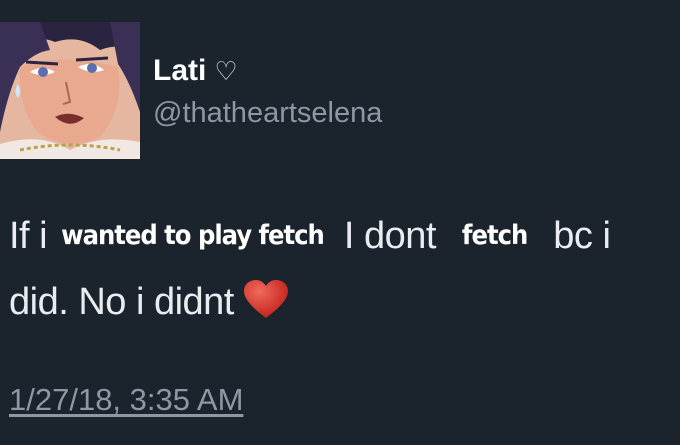  I want to click on edited-phrase: wanted to play fetch, so click(193, 235).